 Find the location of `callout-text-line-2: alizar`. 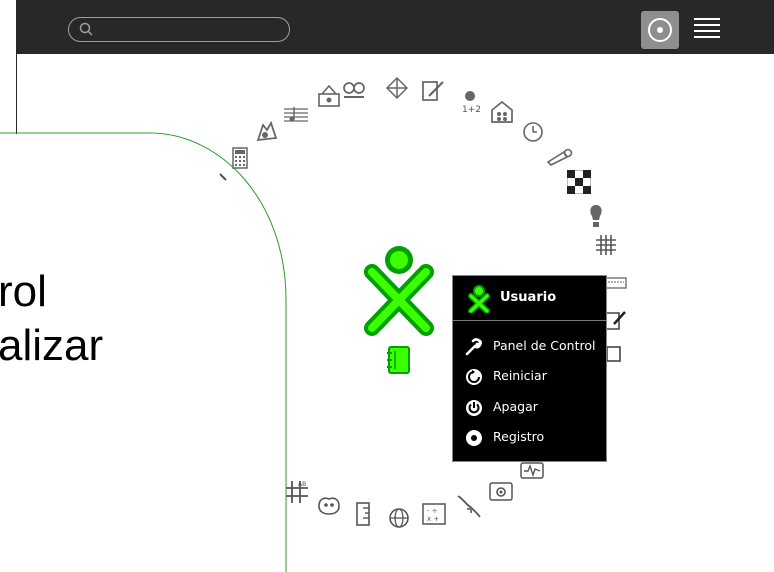

callout-text-line-2: alizar is located at coordinates (52, 345).